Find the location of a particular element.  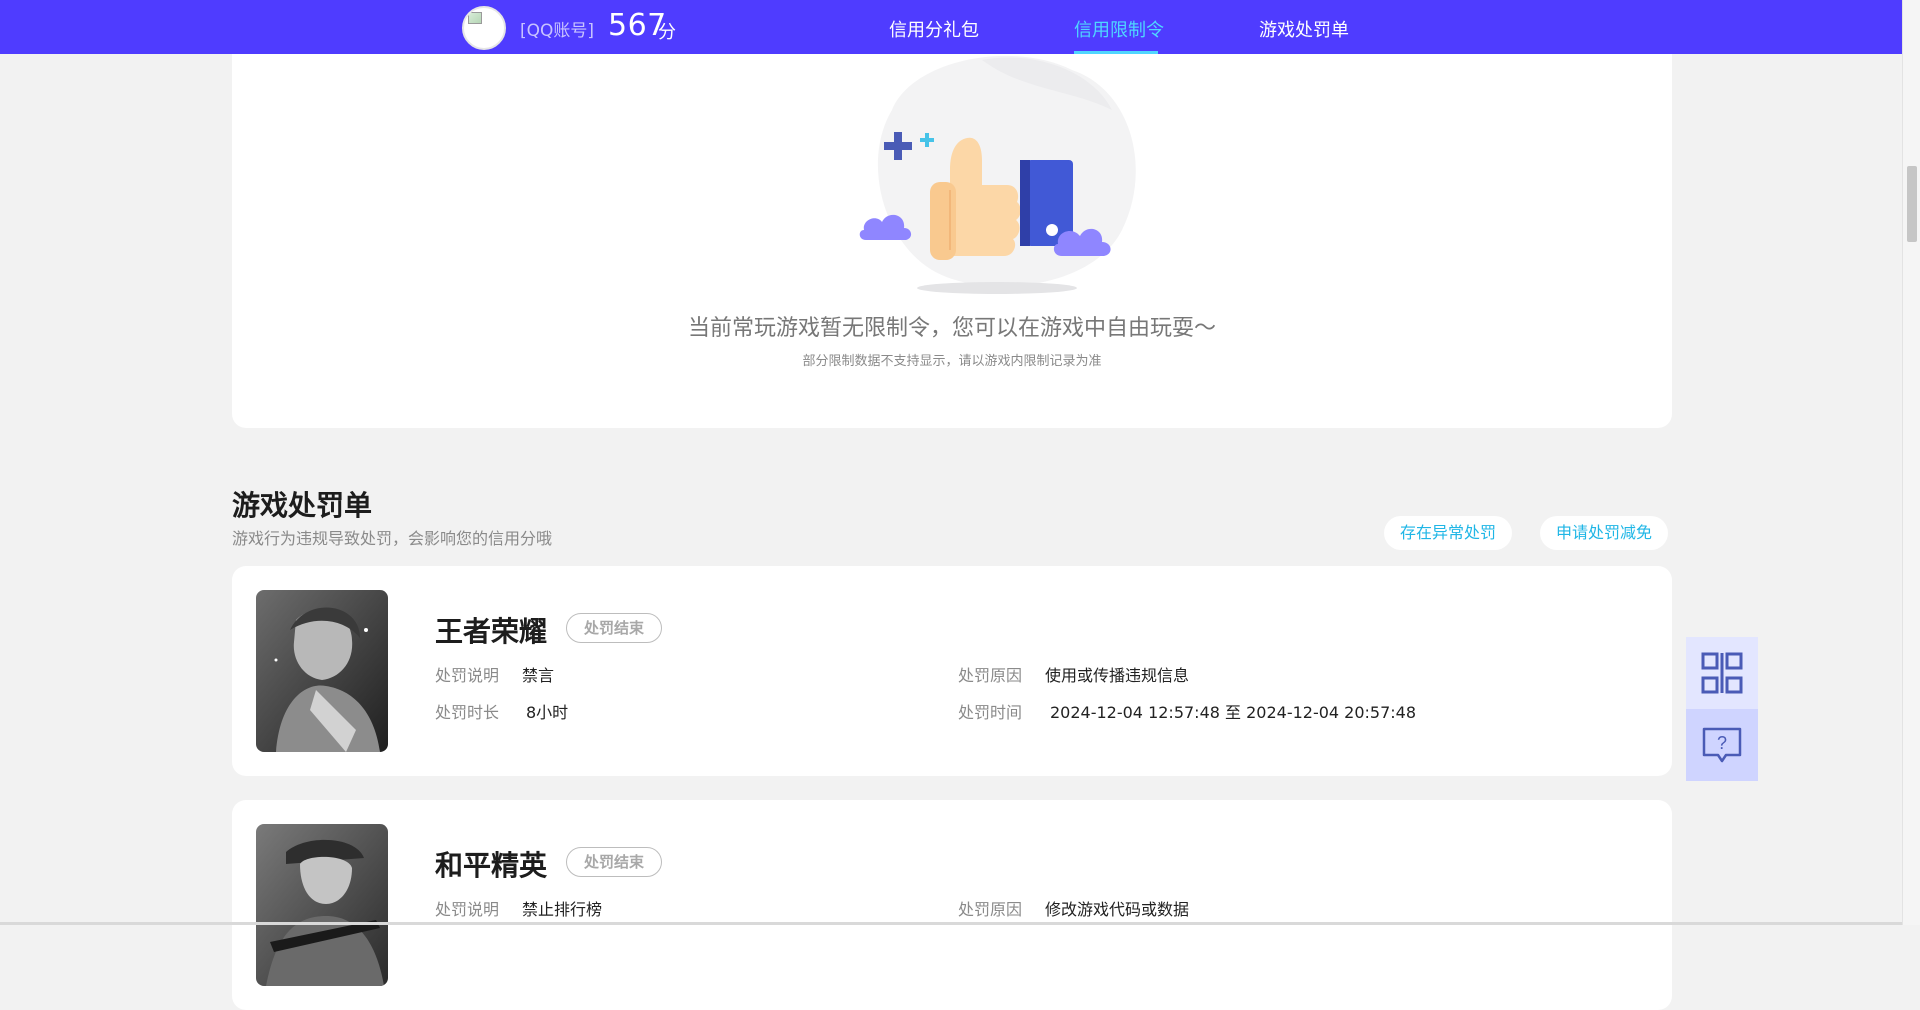

penalty-reason-value: 使用或传播违规信息 is located at coordinates (1117, 675).